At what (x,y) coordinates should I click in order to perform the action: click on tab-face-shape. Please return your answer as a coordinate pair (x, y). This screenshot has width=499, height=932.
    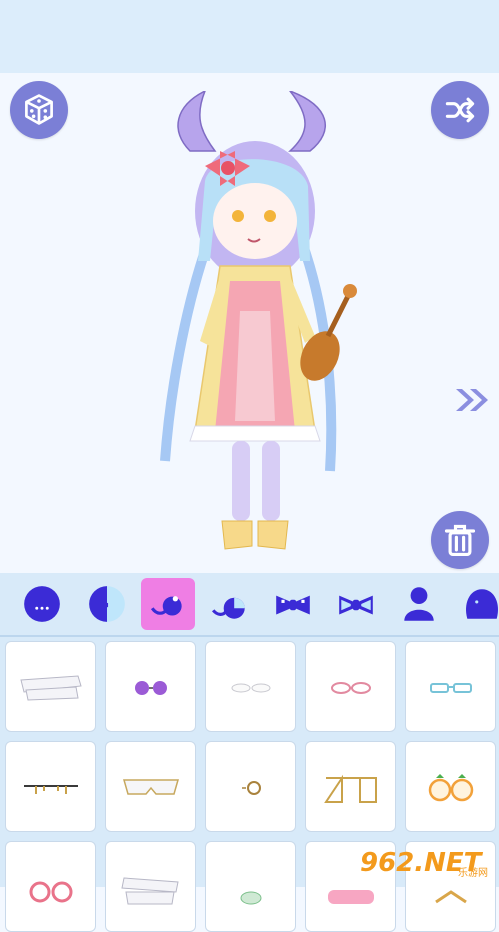
    Looking at the image, I should click on (42, 604).